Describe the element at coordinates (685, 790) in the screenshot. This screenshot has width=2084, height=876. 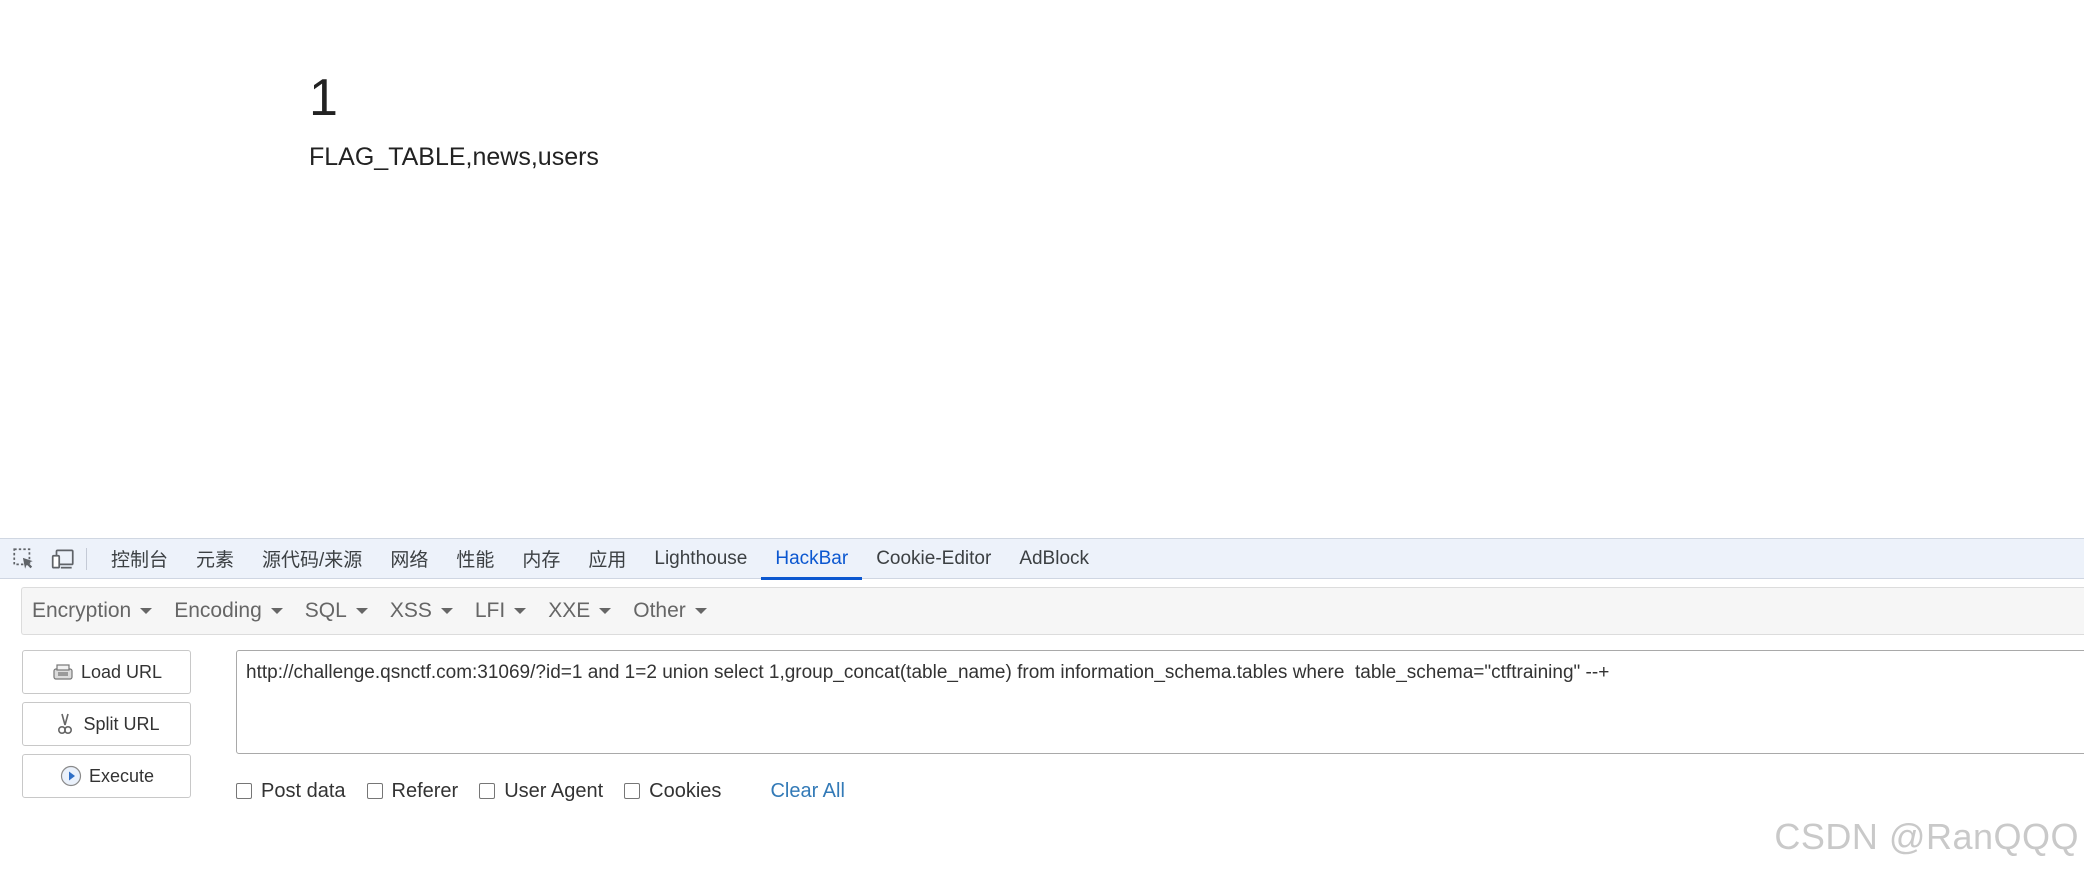
I see `cookies-label: Cookies` at that location.